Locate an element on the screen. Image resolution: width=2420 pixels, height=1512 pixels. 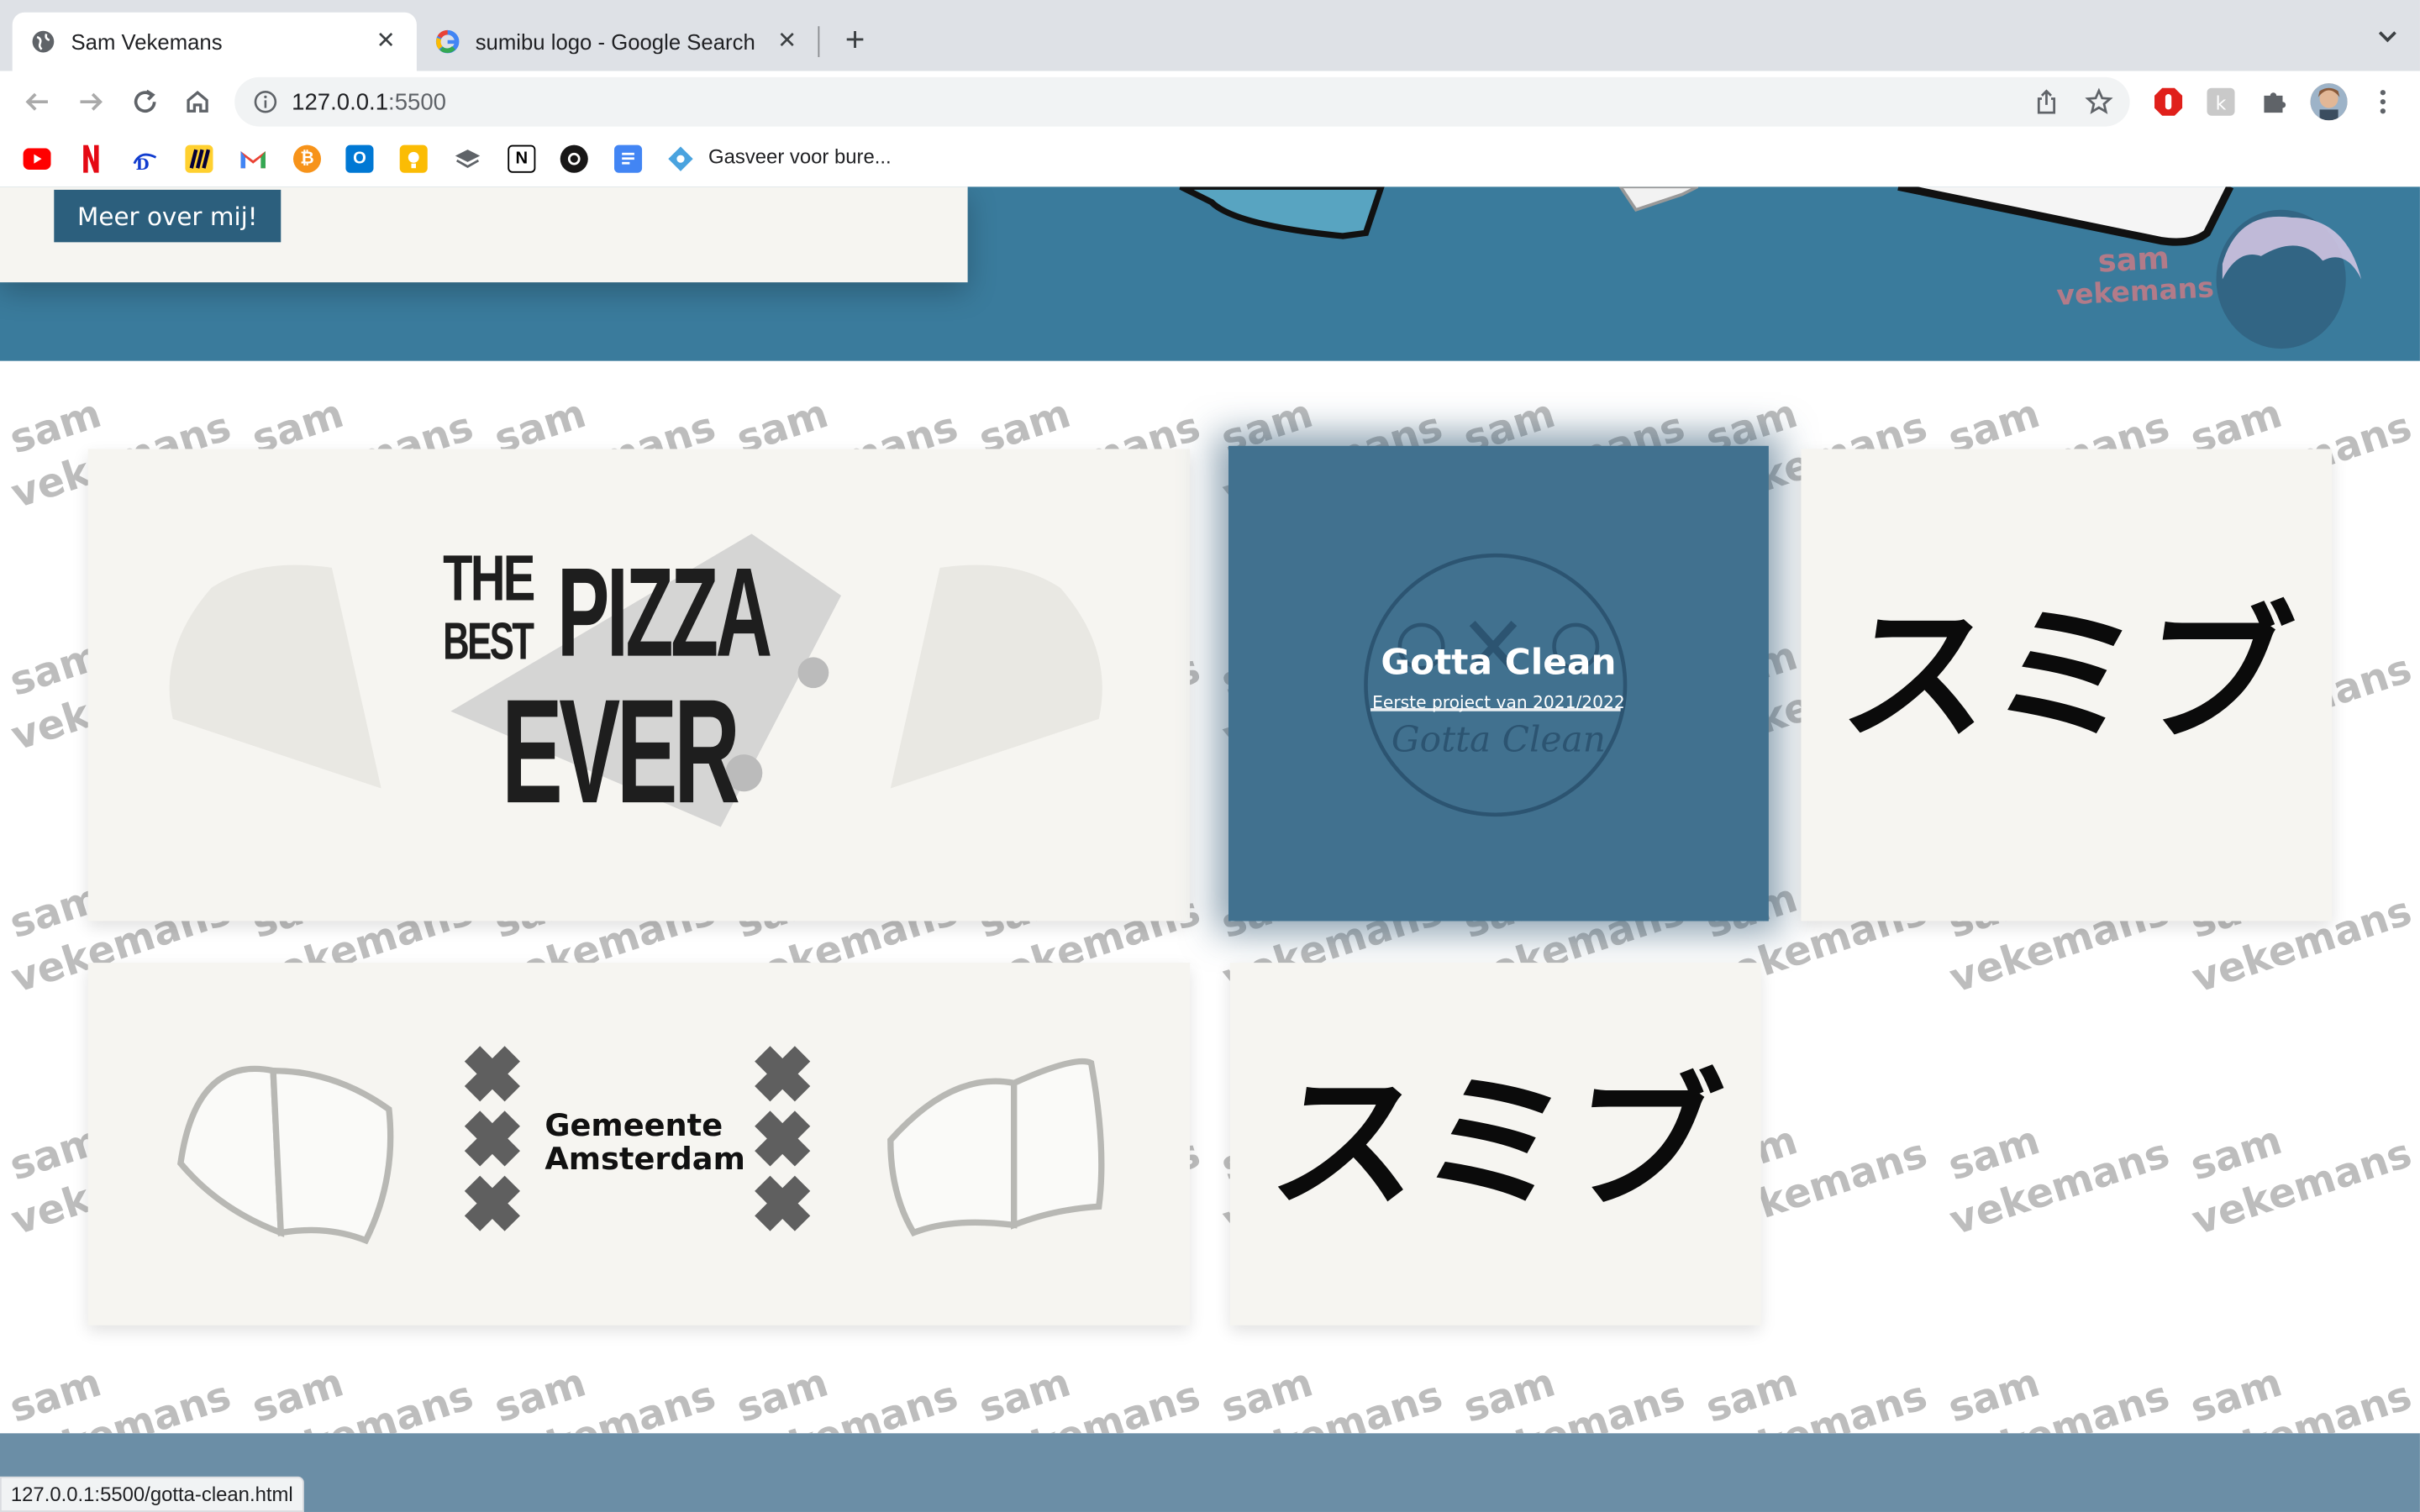
adblock-icon is located at coordinates (2168, 101).